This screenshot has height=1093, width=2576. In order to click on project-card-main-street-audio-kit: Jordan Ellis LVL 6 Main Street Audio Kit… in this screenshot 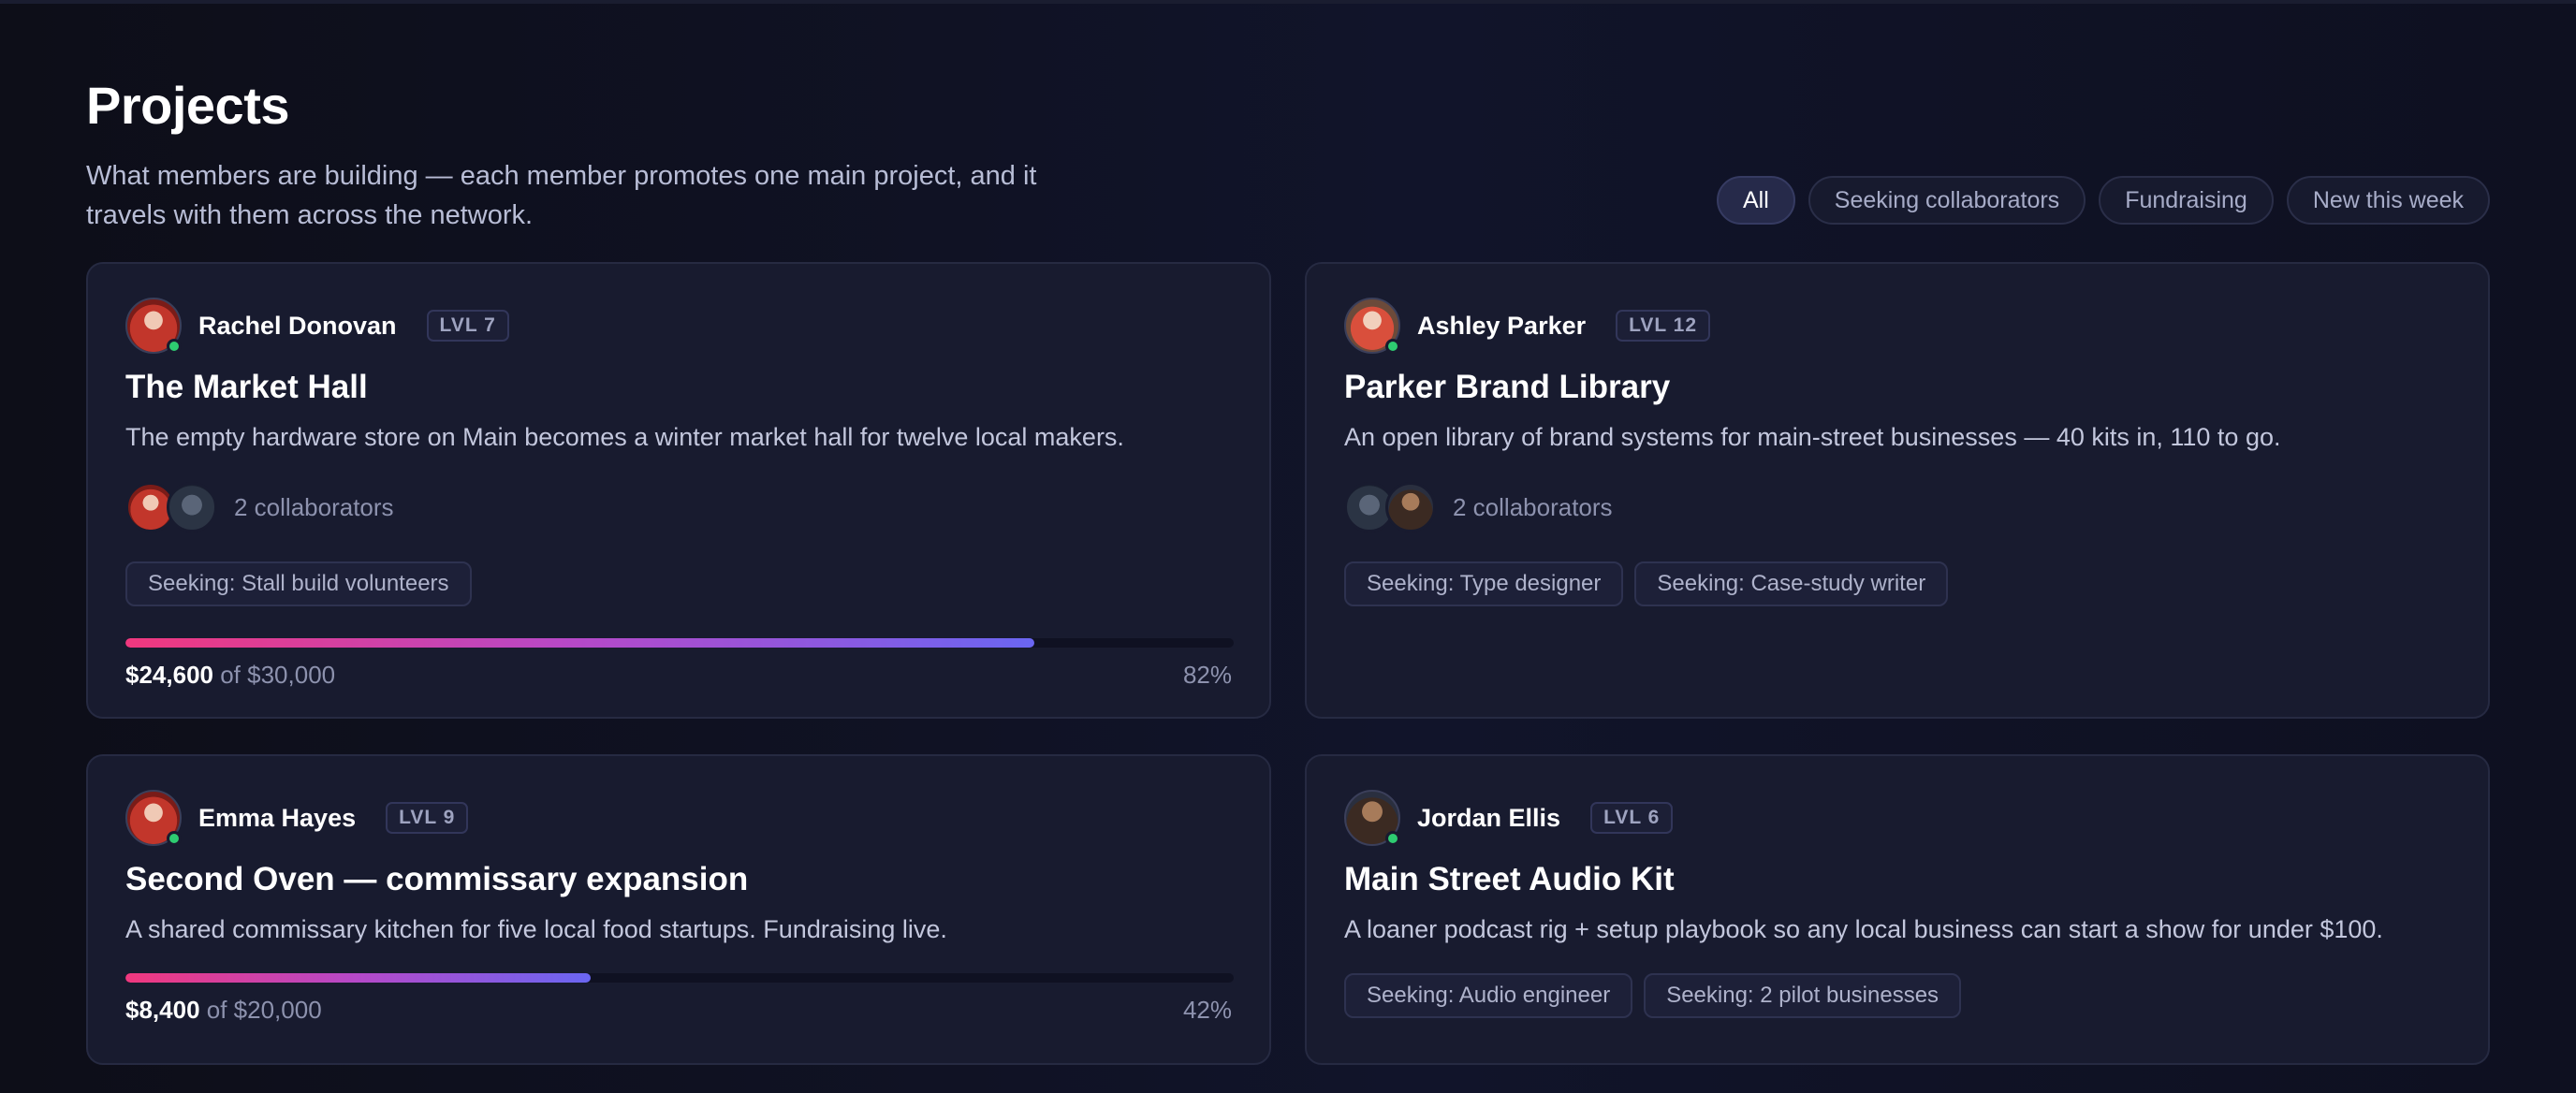, I will do `click(1897, 910)`.